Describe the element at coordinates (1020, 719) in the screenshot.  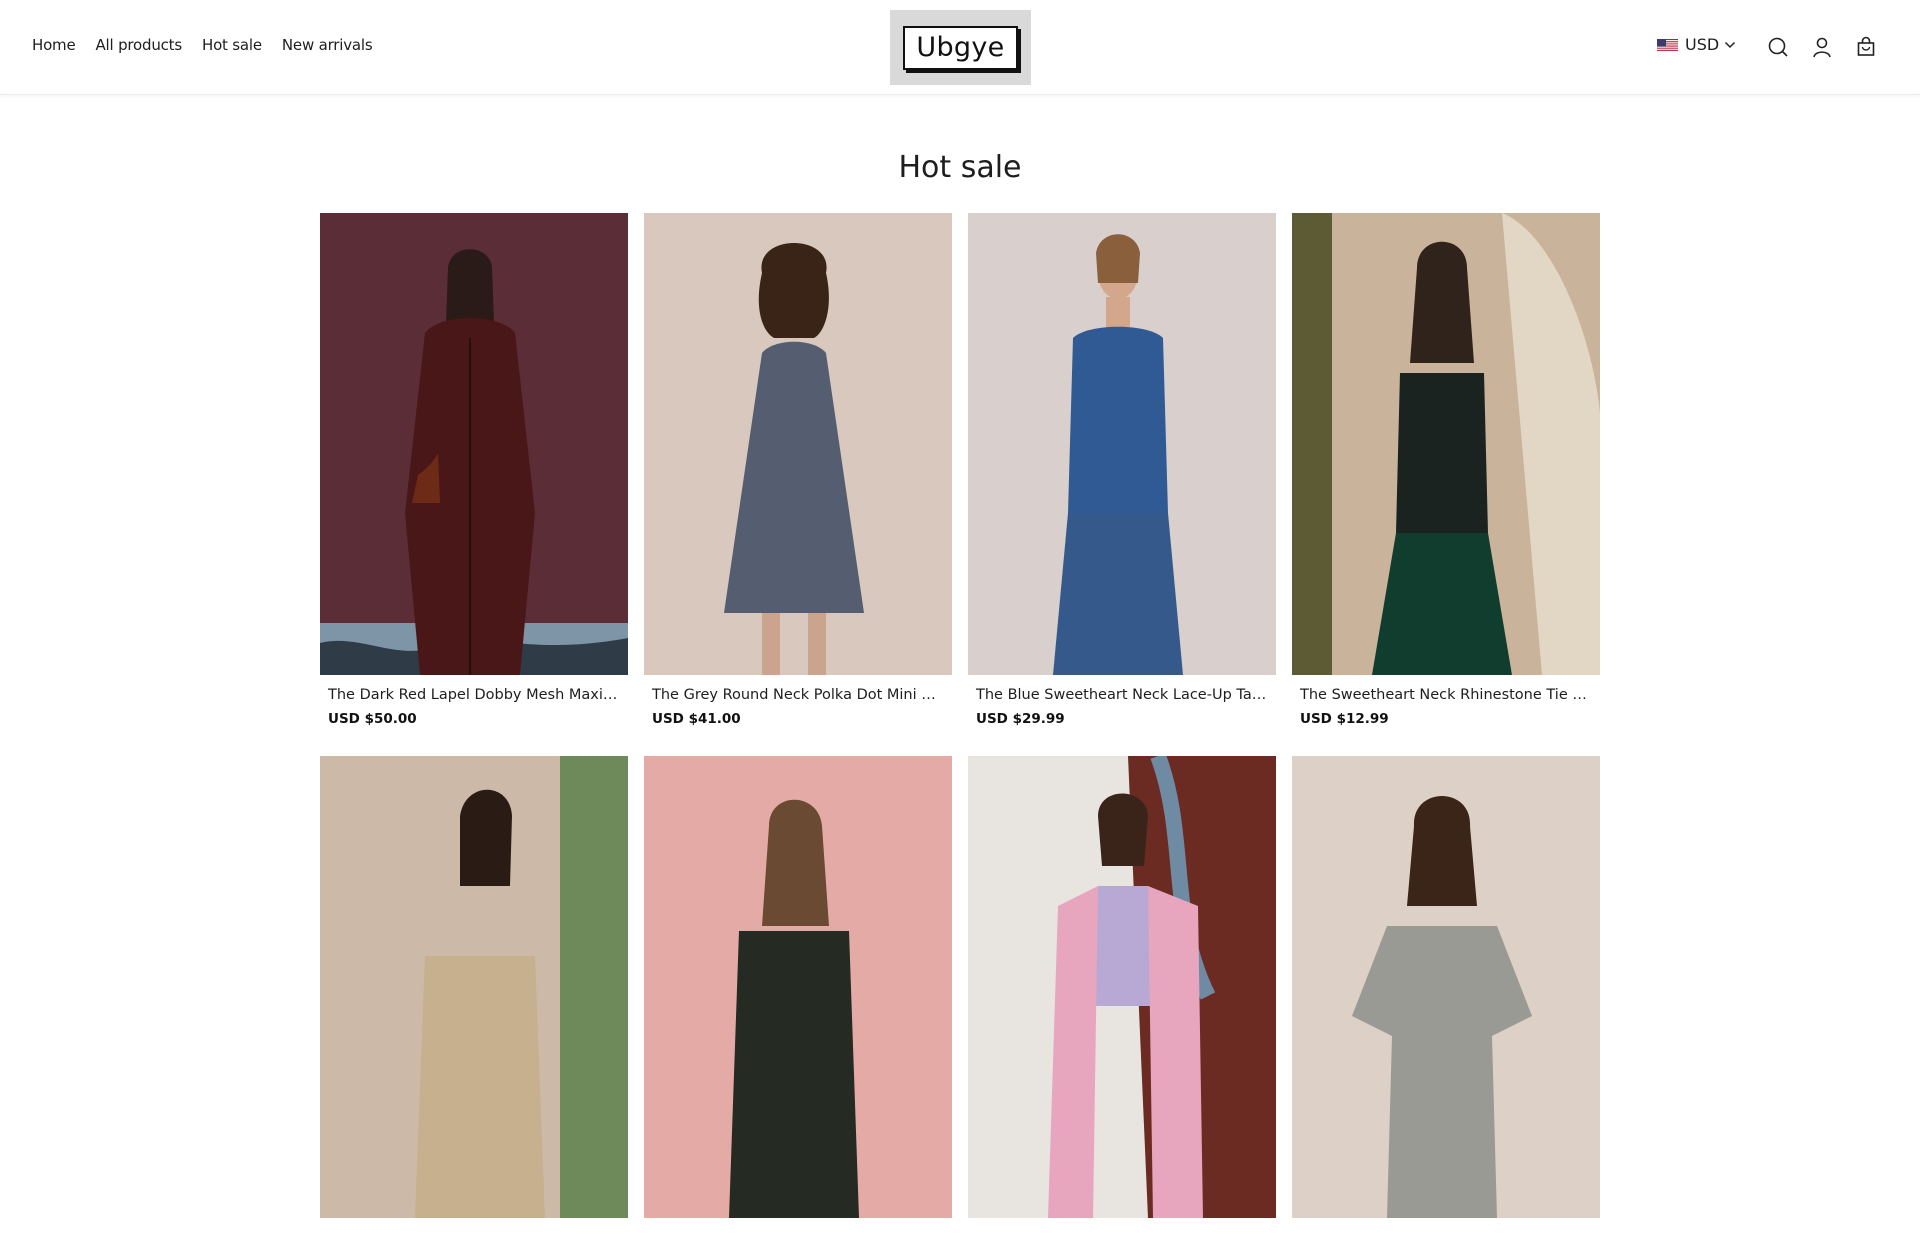
I see `product-price: USD $29.99` at that location.